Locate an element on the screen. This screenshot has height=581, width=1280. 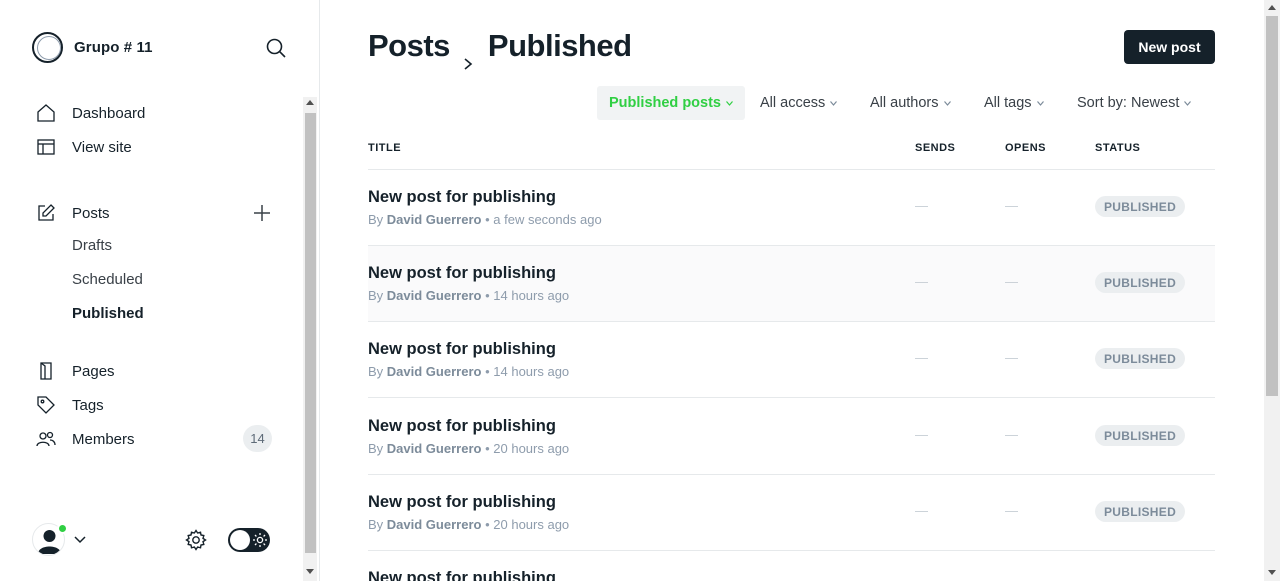
brand-logo is located at coordinates (47, 47).